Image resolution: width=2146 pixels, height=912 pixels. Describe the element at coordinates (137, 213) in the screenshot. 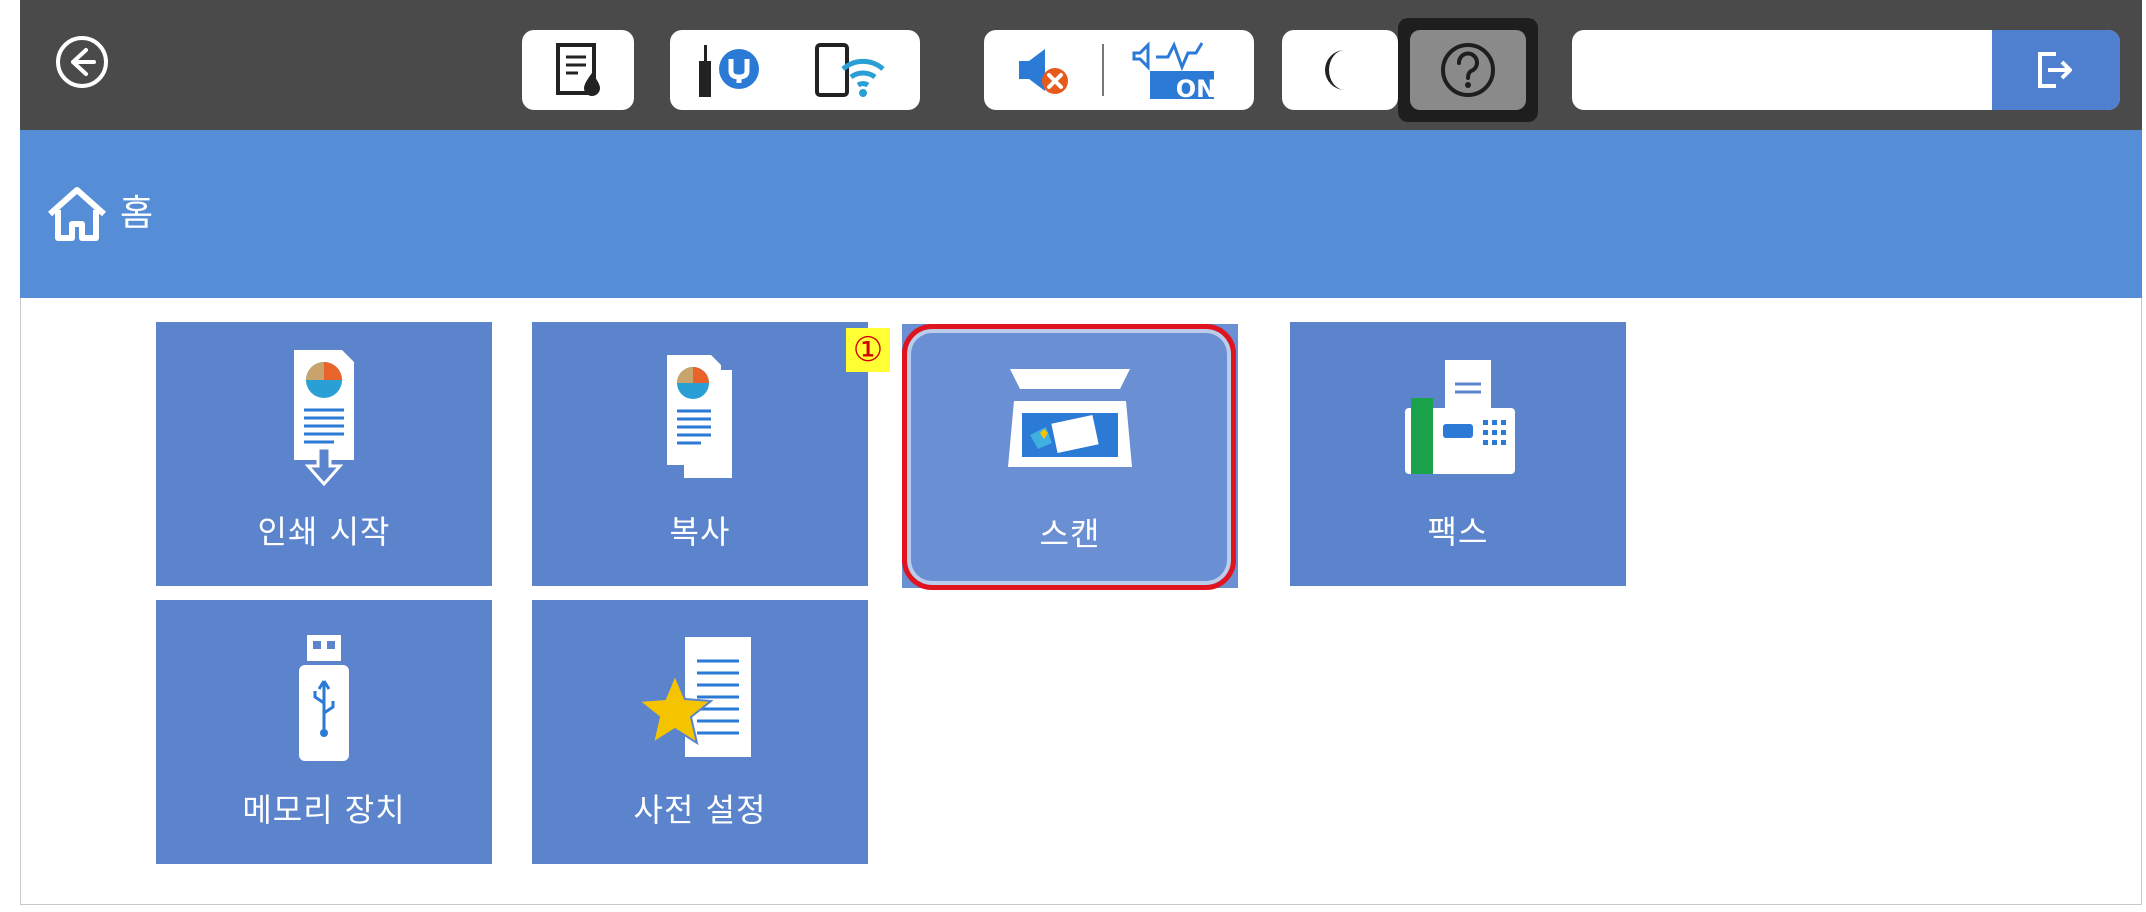

I see `page-title: 홈` at that location.